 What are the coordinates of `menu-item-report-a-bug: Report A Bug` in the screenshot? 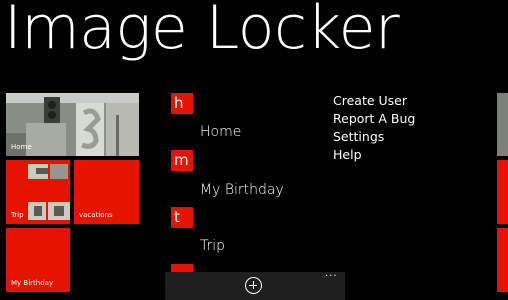 It's located at (374, 119).